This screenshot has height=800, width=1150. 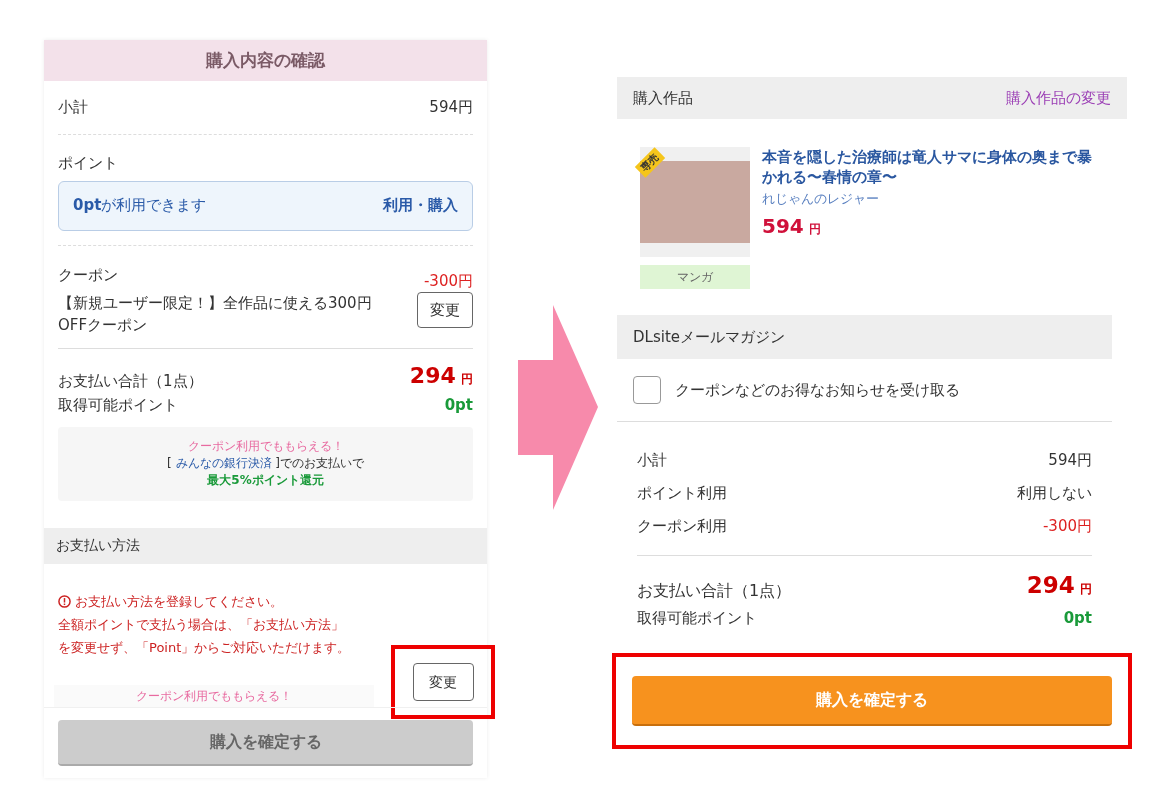 What do you see at coordinates (265, 481) in the screenshot?
I see `promo-reward: 最大5%ポイント還元` at bounding box center [265, 481].